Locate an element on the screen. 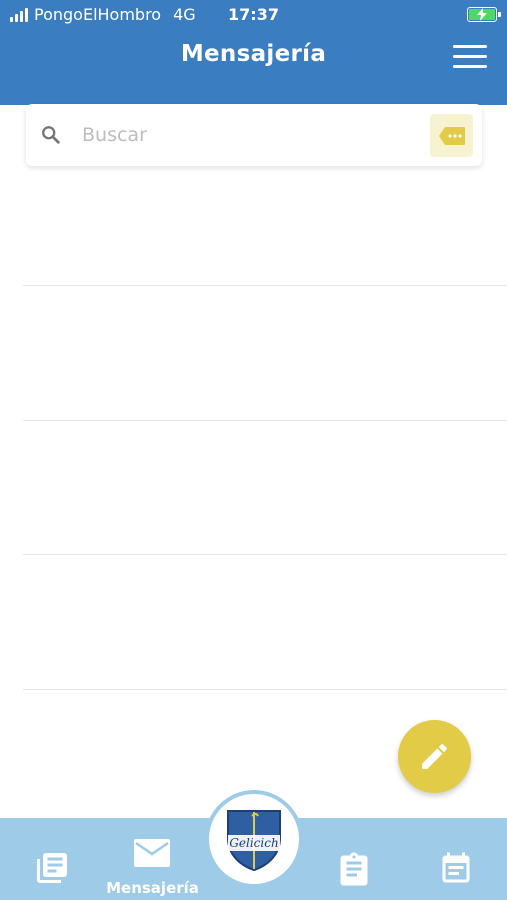 Image resolution: width=507 pixels, height=900 pixels. filter-tag-button is located at coordinates (451, 135).